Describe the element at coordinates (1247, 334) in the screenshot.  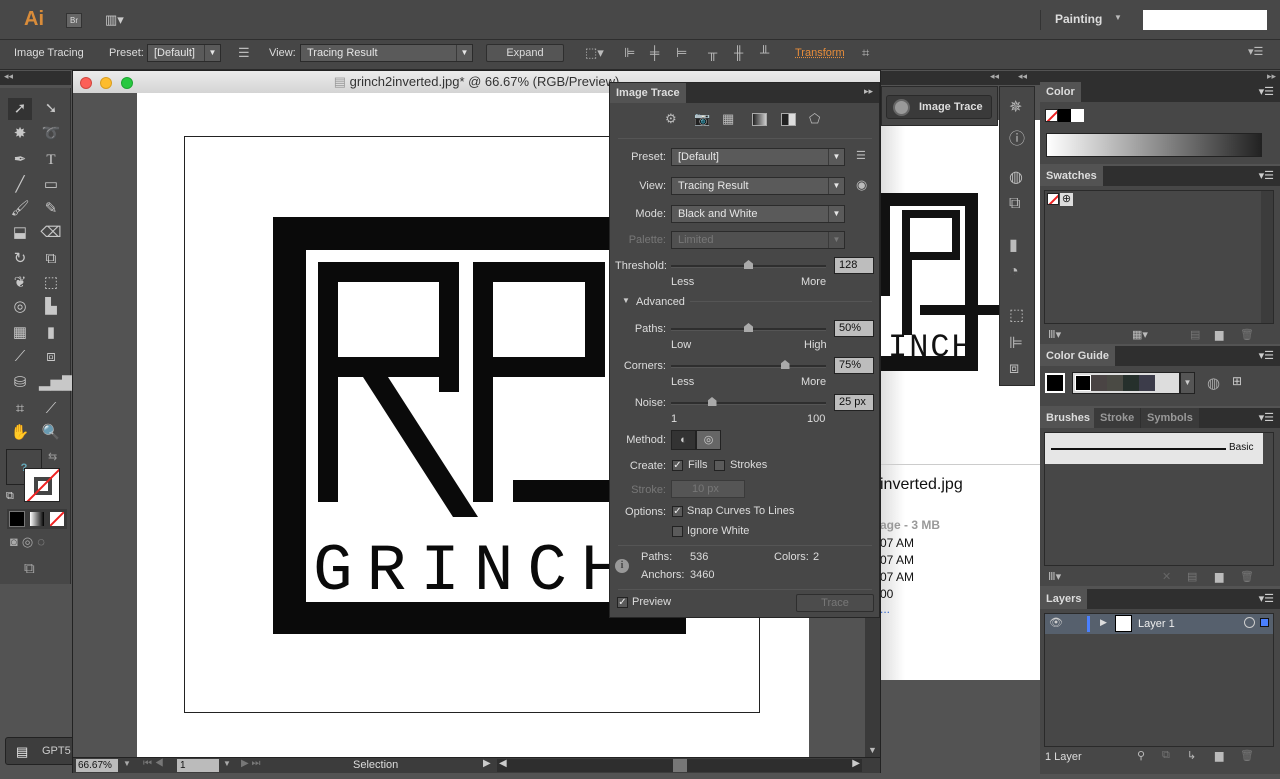
I see `delete-swatch-icon: 🗑` at that location.